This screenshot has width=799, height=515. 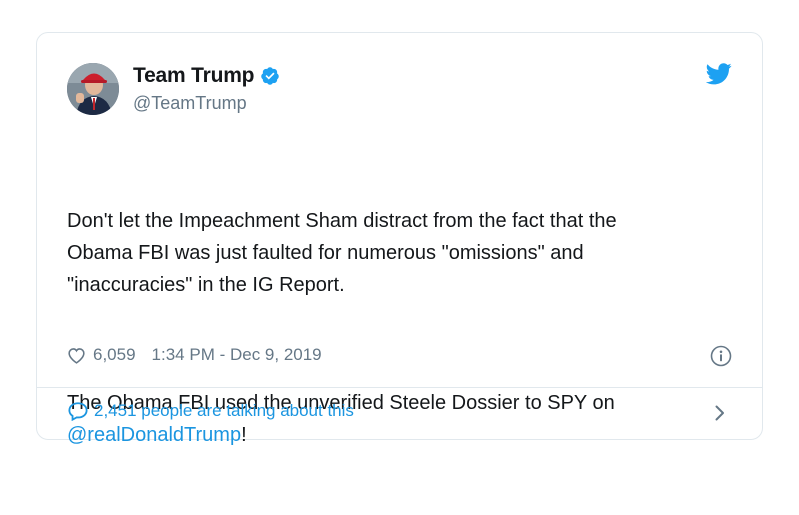 What do you see at coordinates (190, 103) in the screenshot?
I see `user-handle: @TeamTrump` at bounding box center [190, 103].